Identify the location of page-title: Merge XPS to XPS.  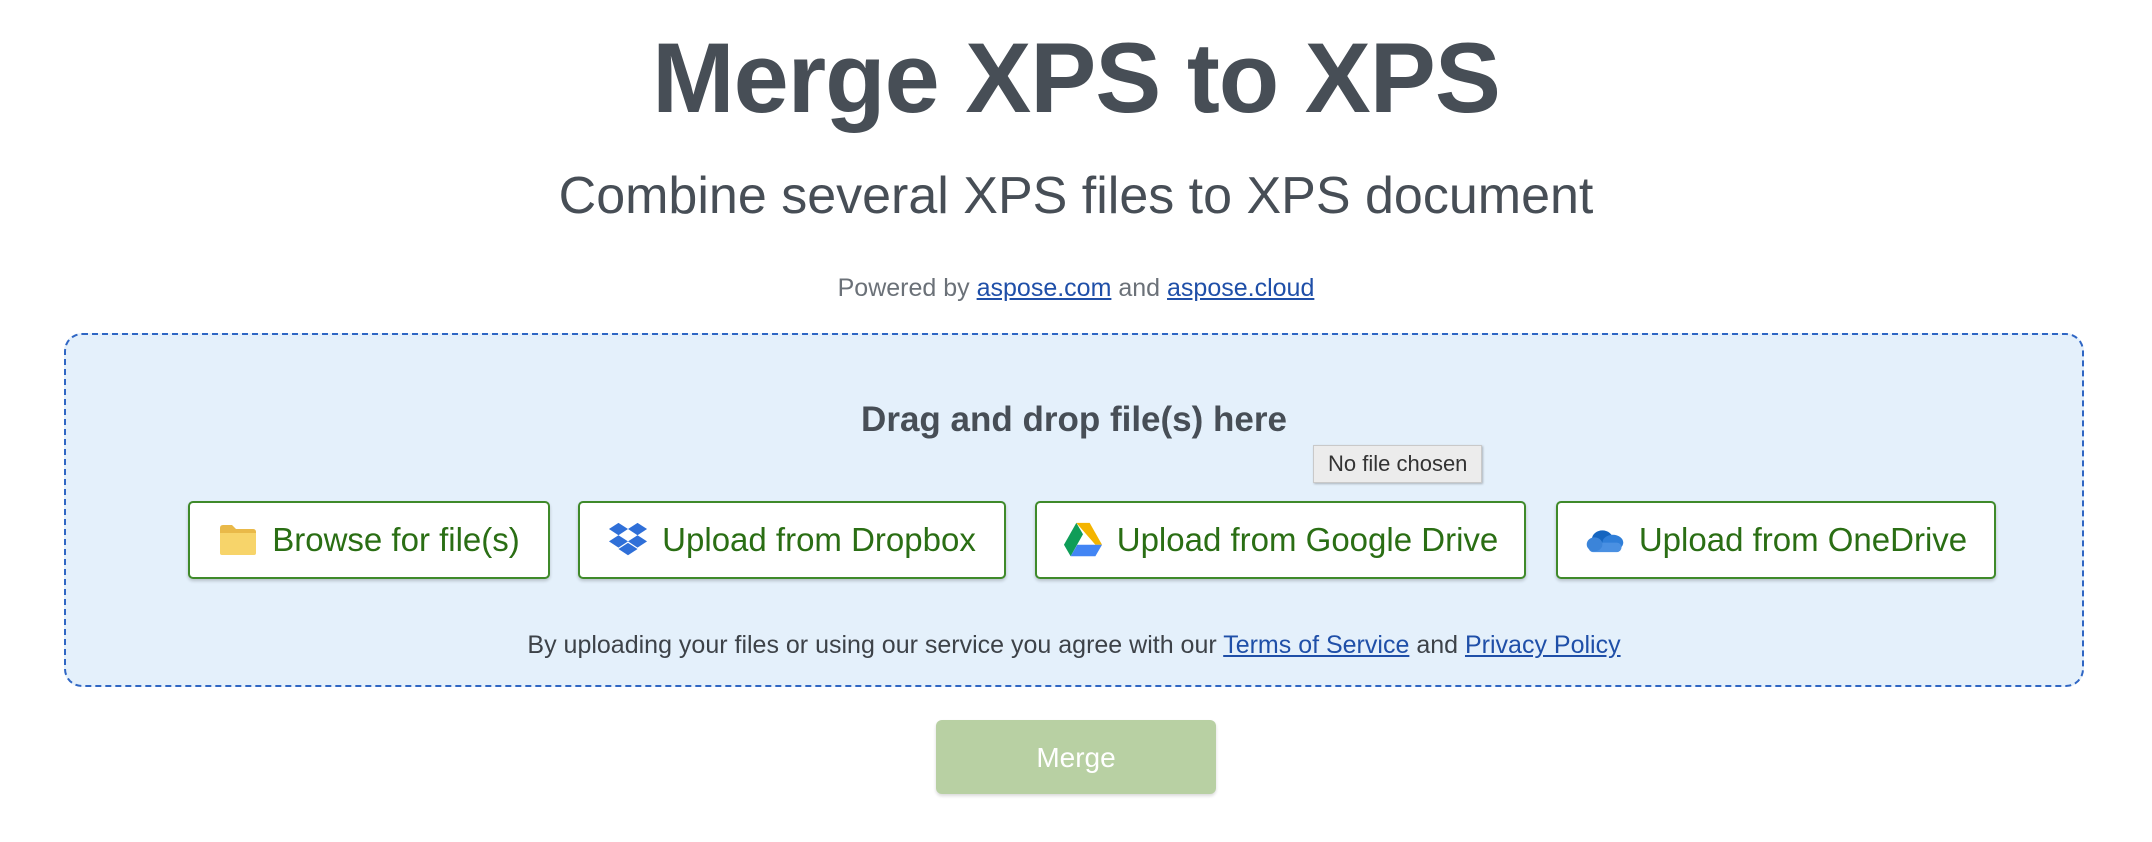
(1076, 77).